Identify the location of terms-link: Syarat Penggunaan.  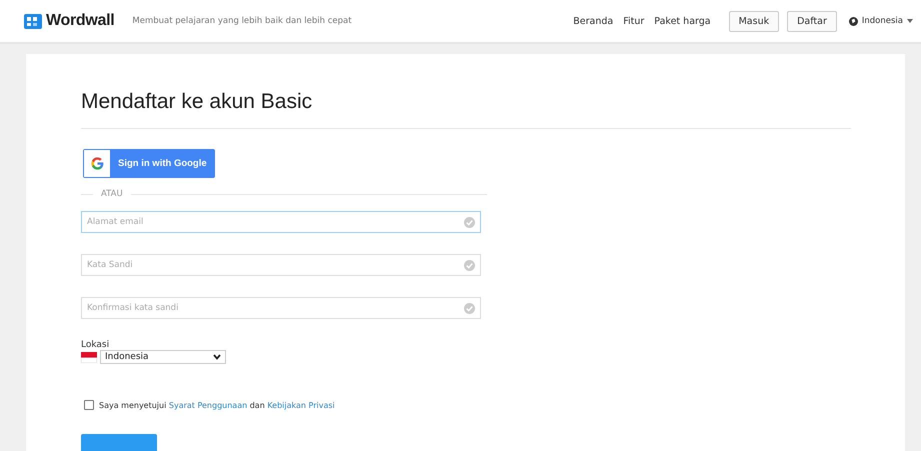
(208, 405).